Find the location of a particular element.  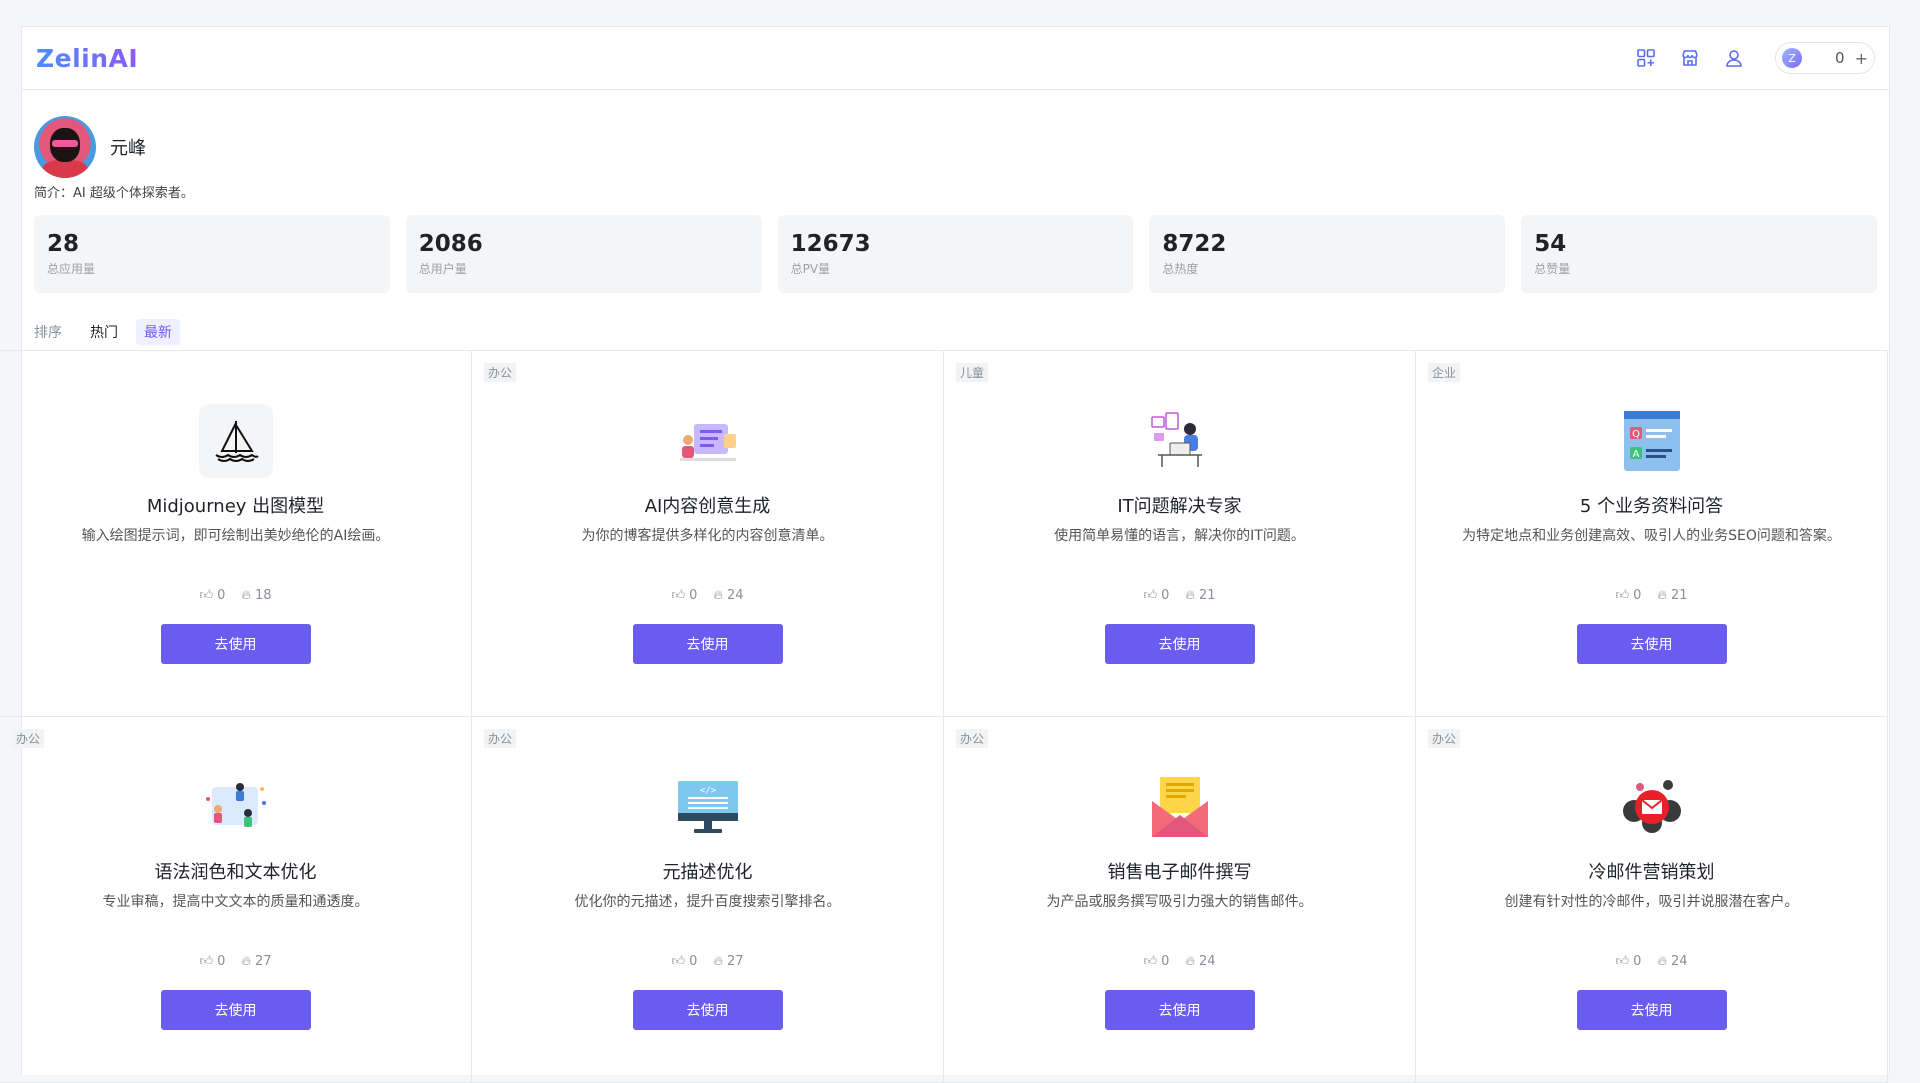

card-metrics: 👍︎ 0 🔥︎ 27 is located at coordinates (235, 961).